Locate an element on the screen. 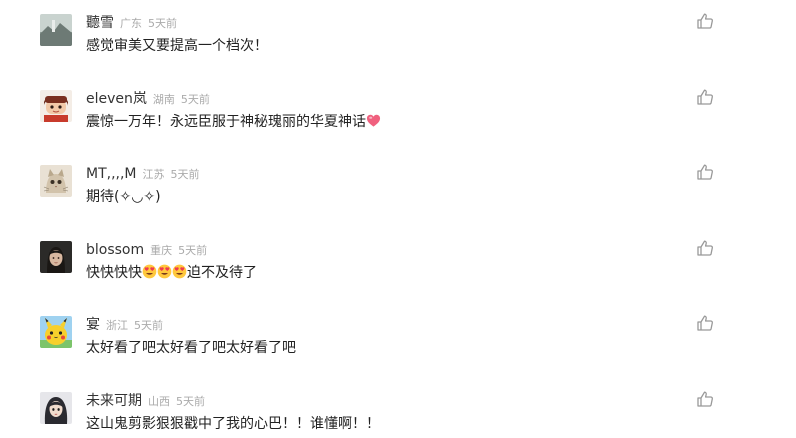 The image size is (796, 438). portrait-photo-avatar is located at coordinates (56, 257).